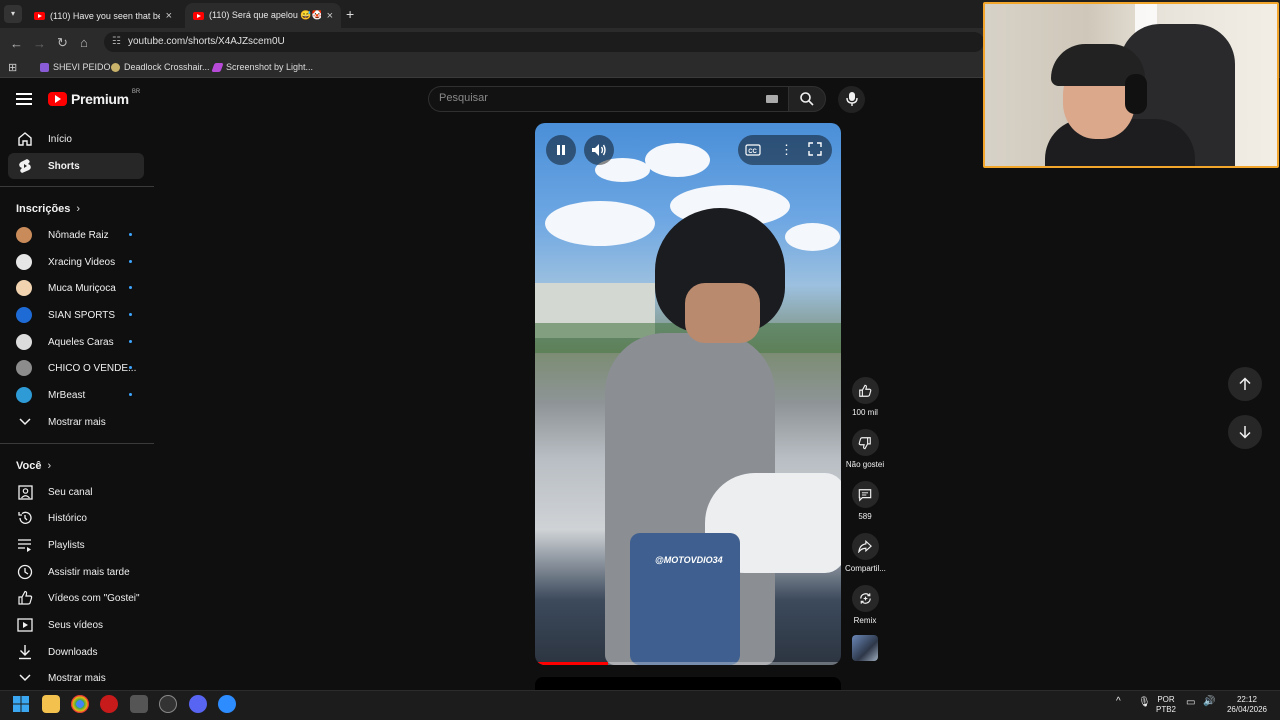  What do you see at coordinates (51, 704) in the screenshot?
I see `file-explorer-icon` at bounding box center [51, 704].